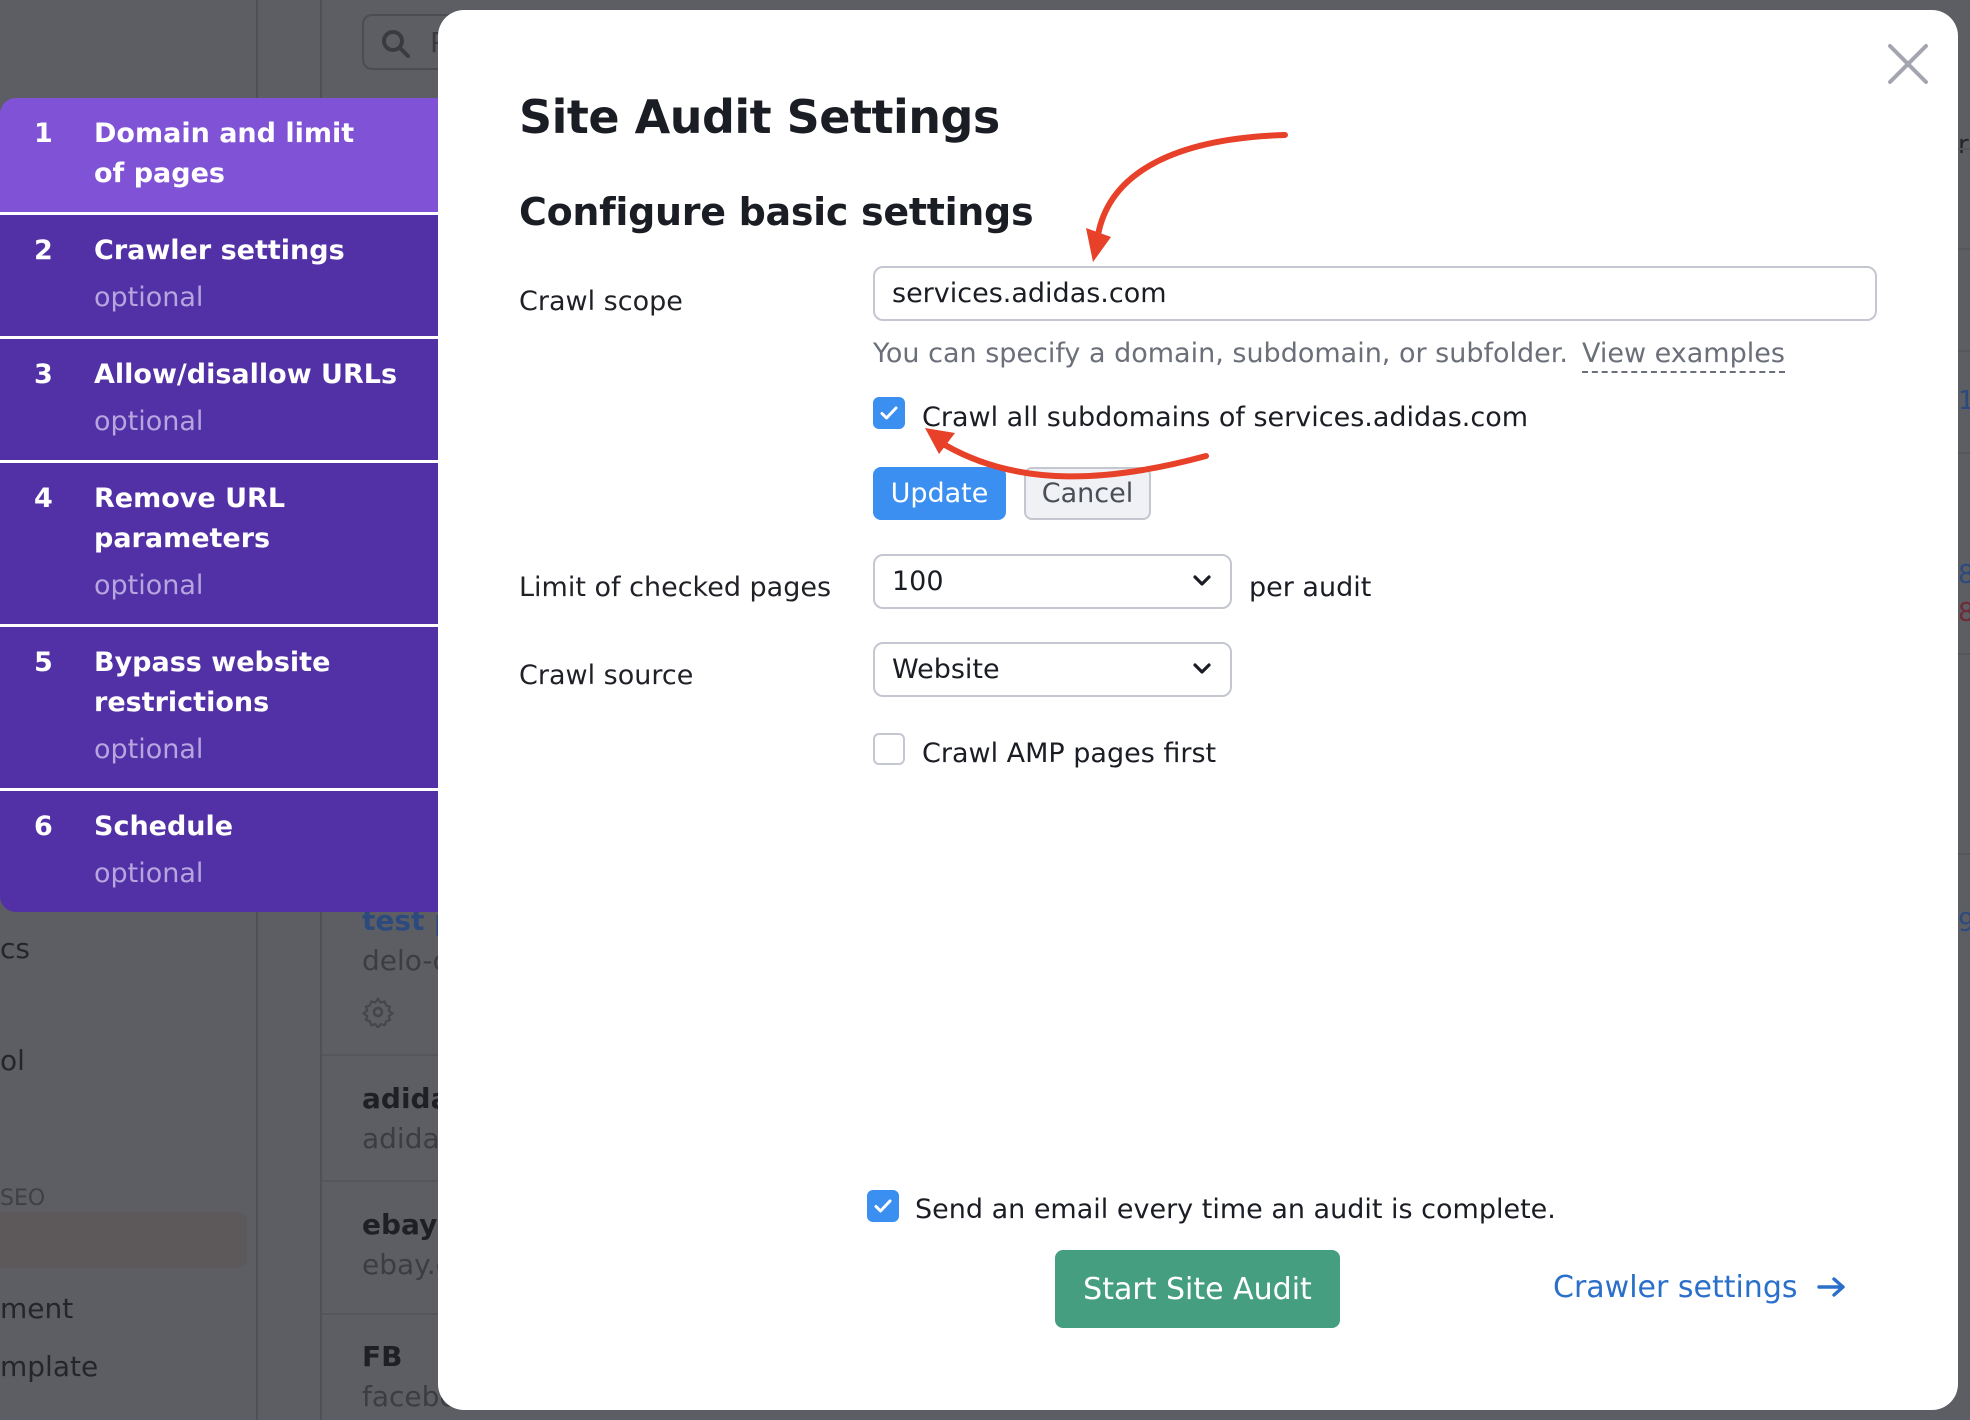 The width and height of the screenshot is (1970, 1420). Describe the element at coordinates (946, 669) in the screenshot. I see `crawl-source-value: Website` at that location.